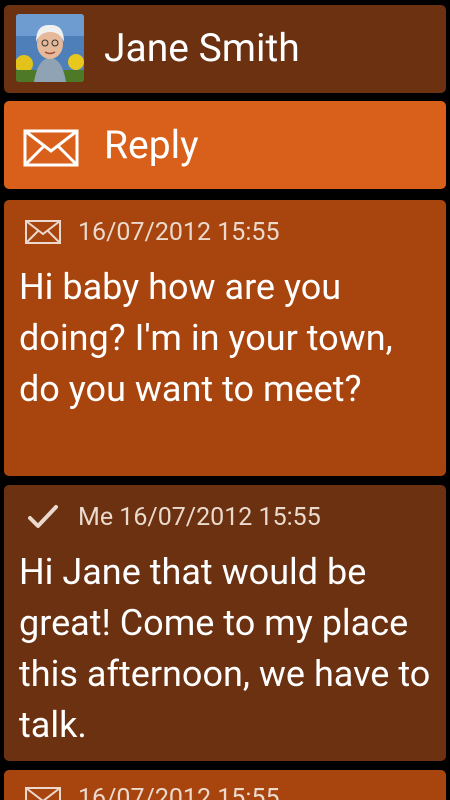 The height and width of the screenshot is (800, 450). I want to click on checkmark-icon, so click(43, 516).